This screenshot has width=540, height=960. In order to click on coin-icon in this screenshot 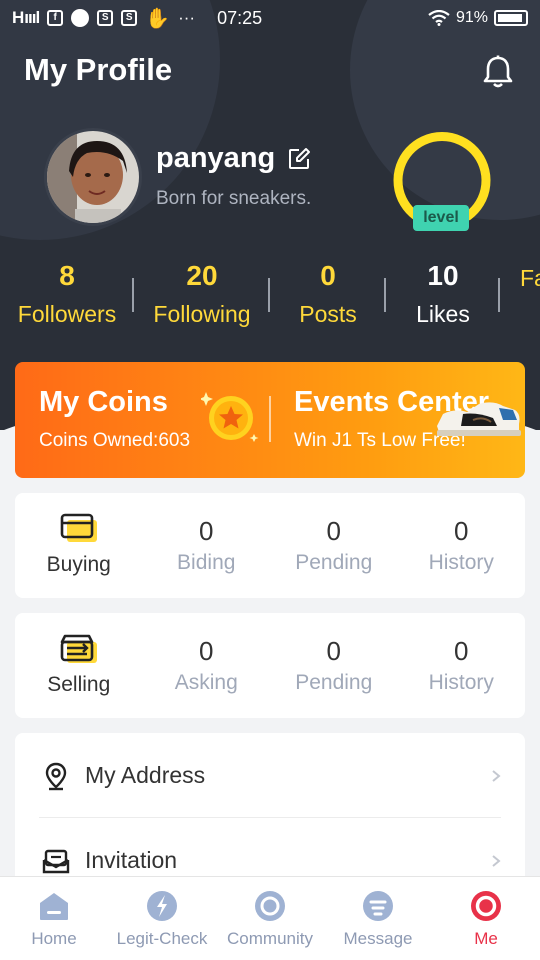, I will do `click(230, 417)`.